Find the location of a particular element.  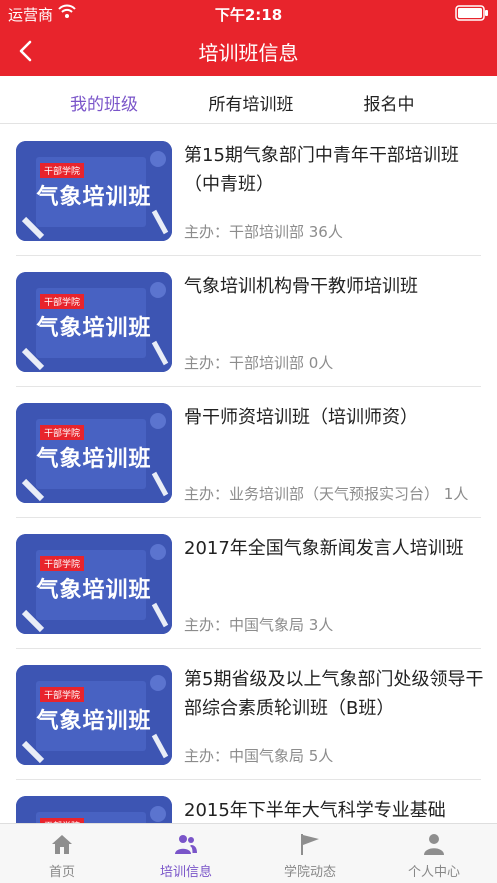

status-bar: 运营商 下午2:18 is located at coordinates (248, 13).